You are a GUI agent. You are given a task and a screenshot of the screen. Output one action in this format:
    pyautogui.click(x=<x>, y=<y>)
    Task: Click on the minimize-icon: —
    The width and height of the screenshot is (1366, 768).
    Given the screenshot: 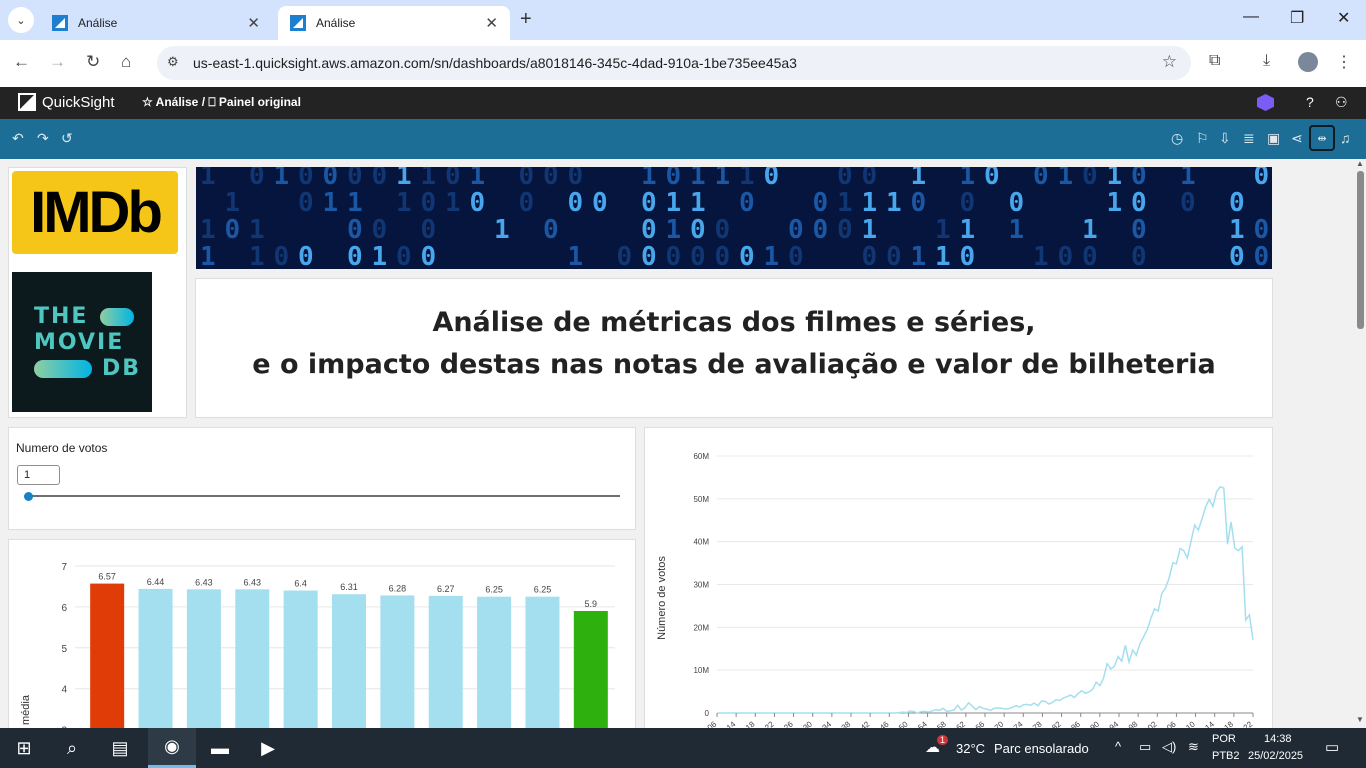 What is the action you would take?
    pyautogui.click(x=1251, y=17)
    